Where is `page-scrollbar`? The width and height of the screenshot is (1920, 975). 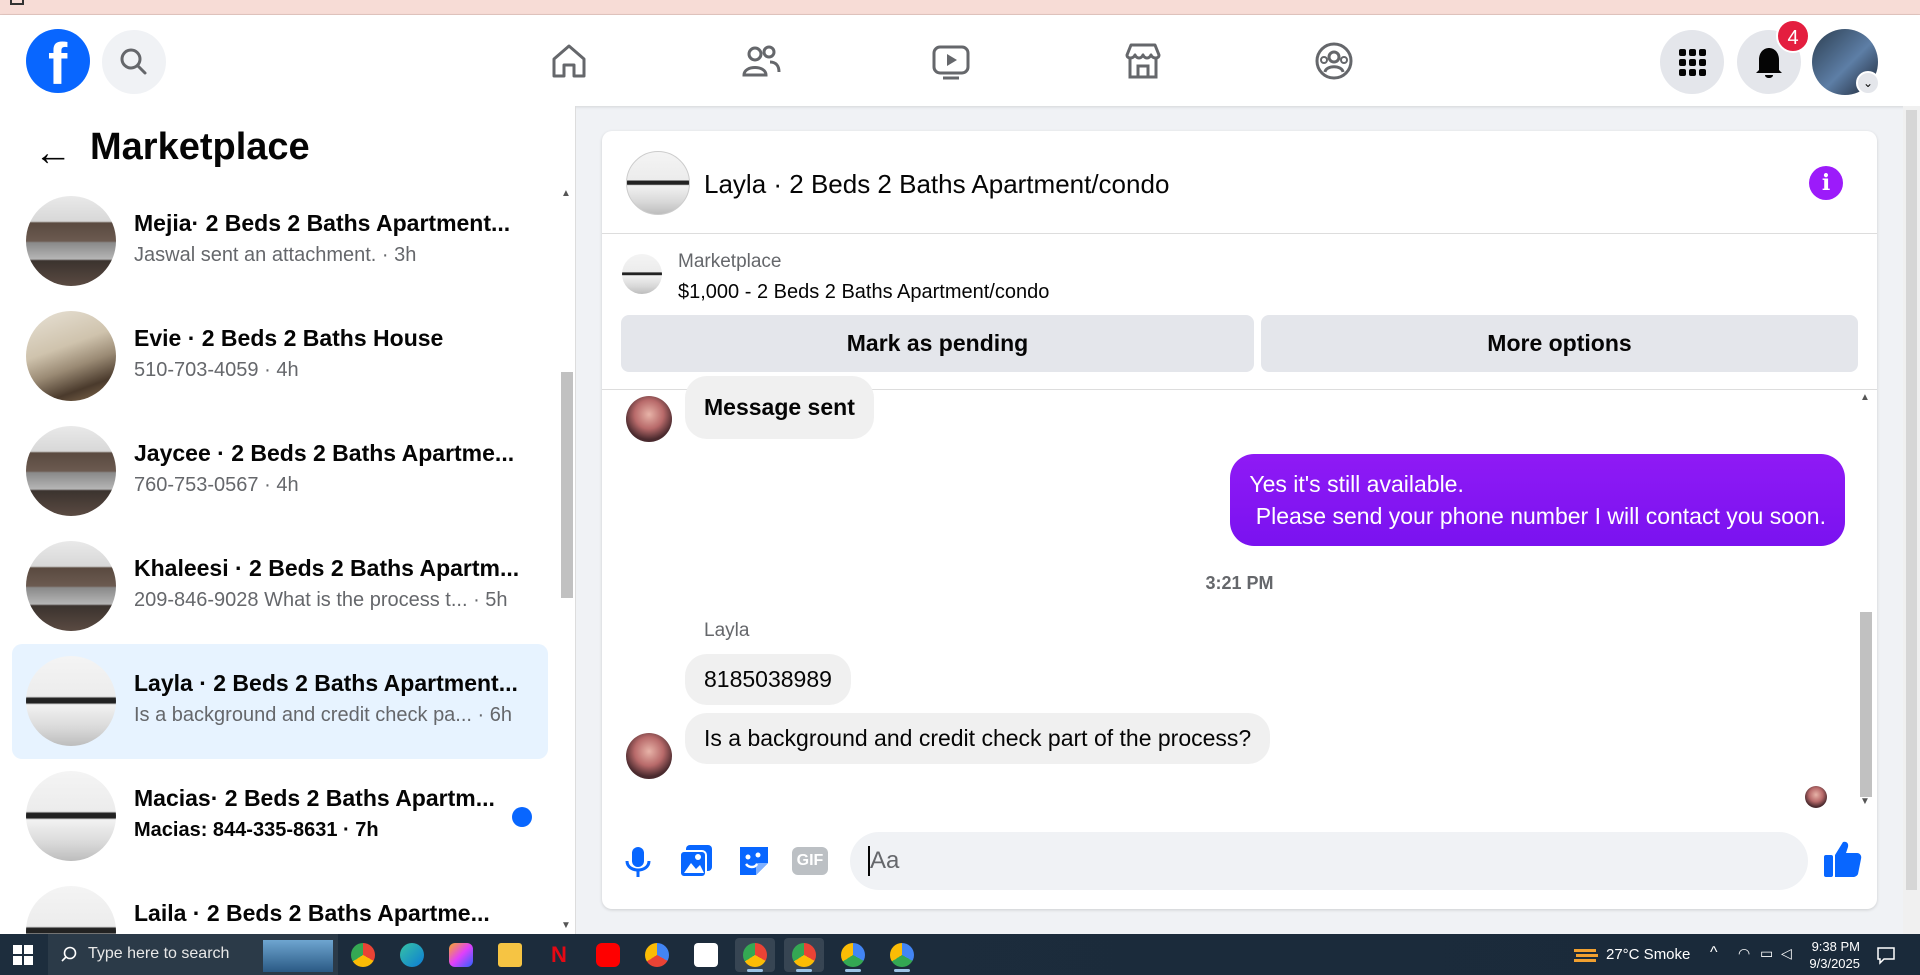
page-scrollbar is located at coordinates (1911, 520).